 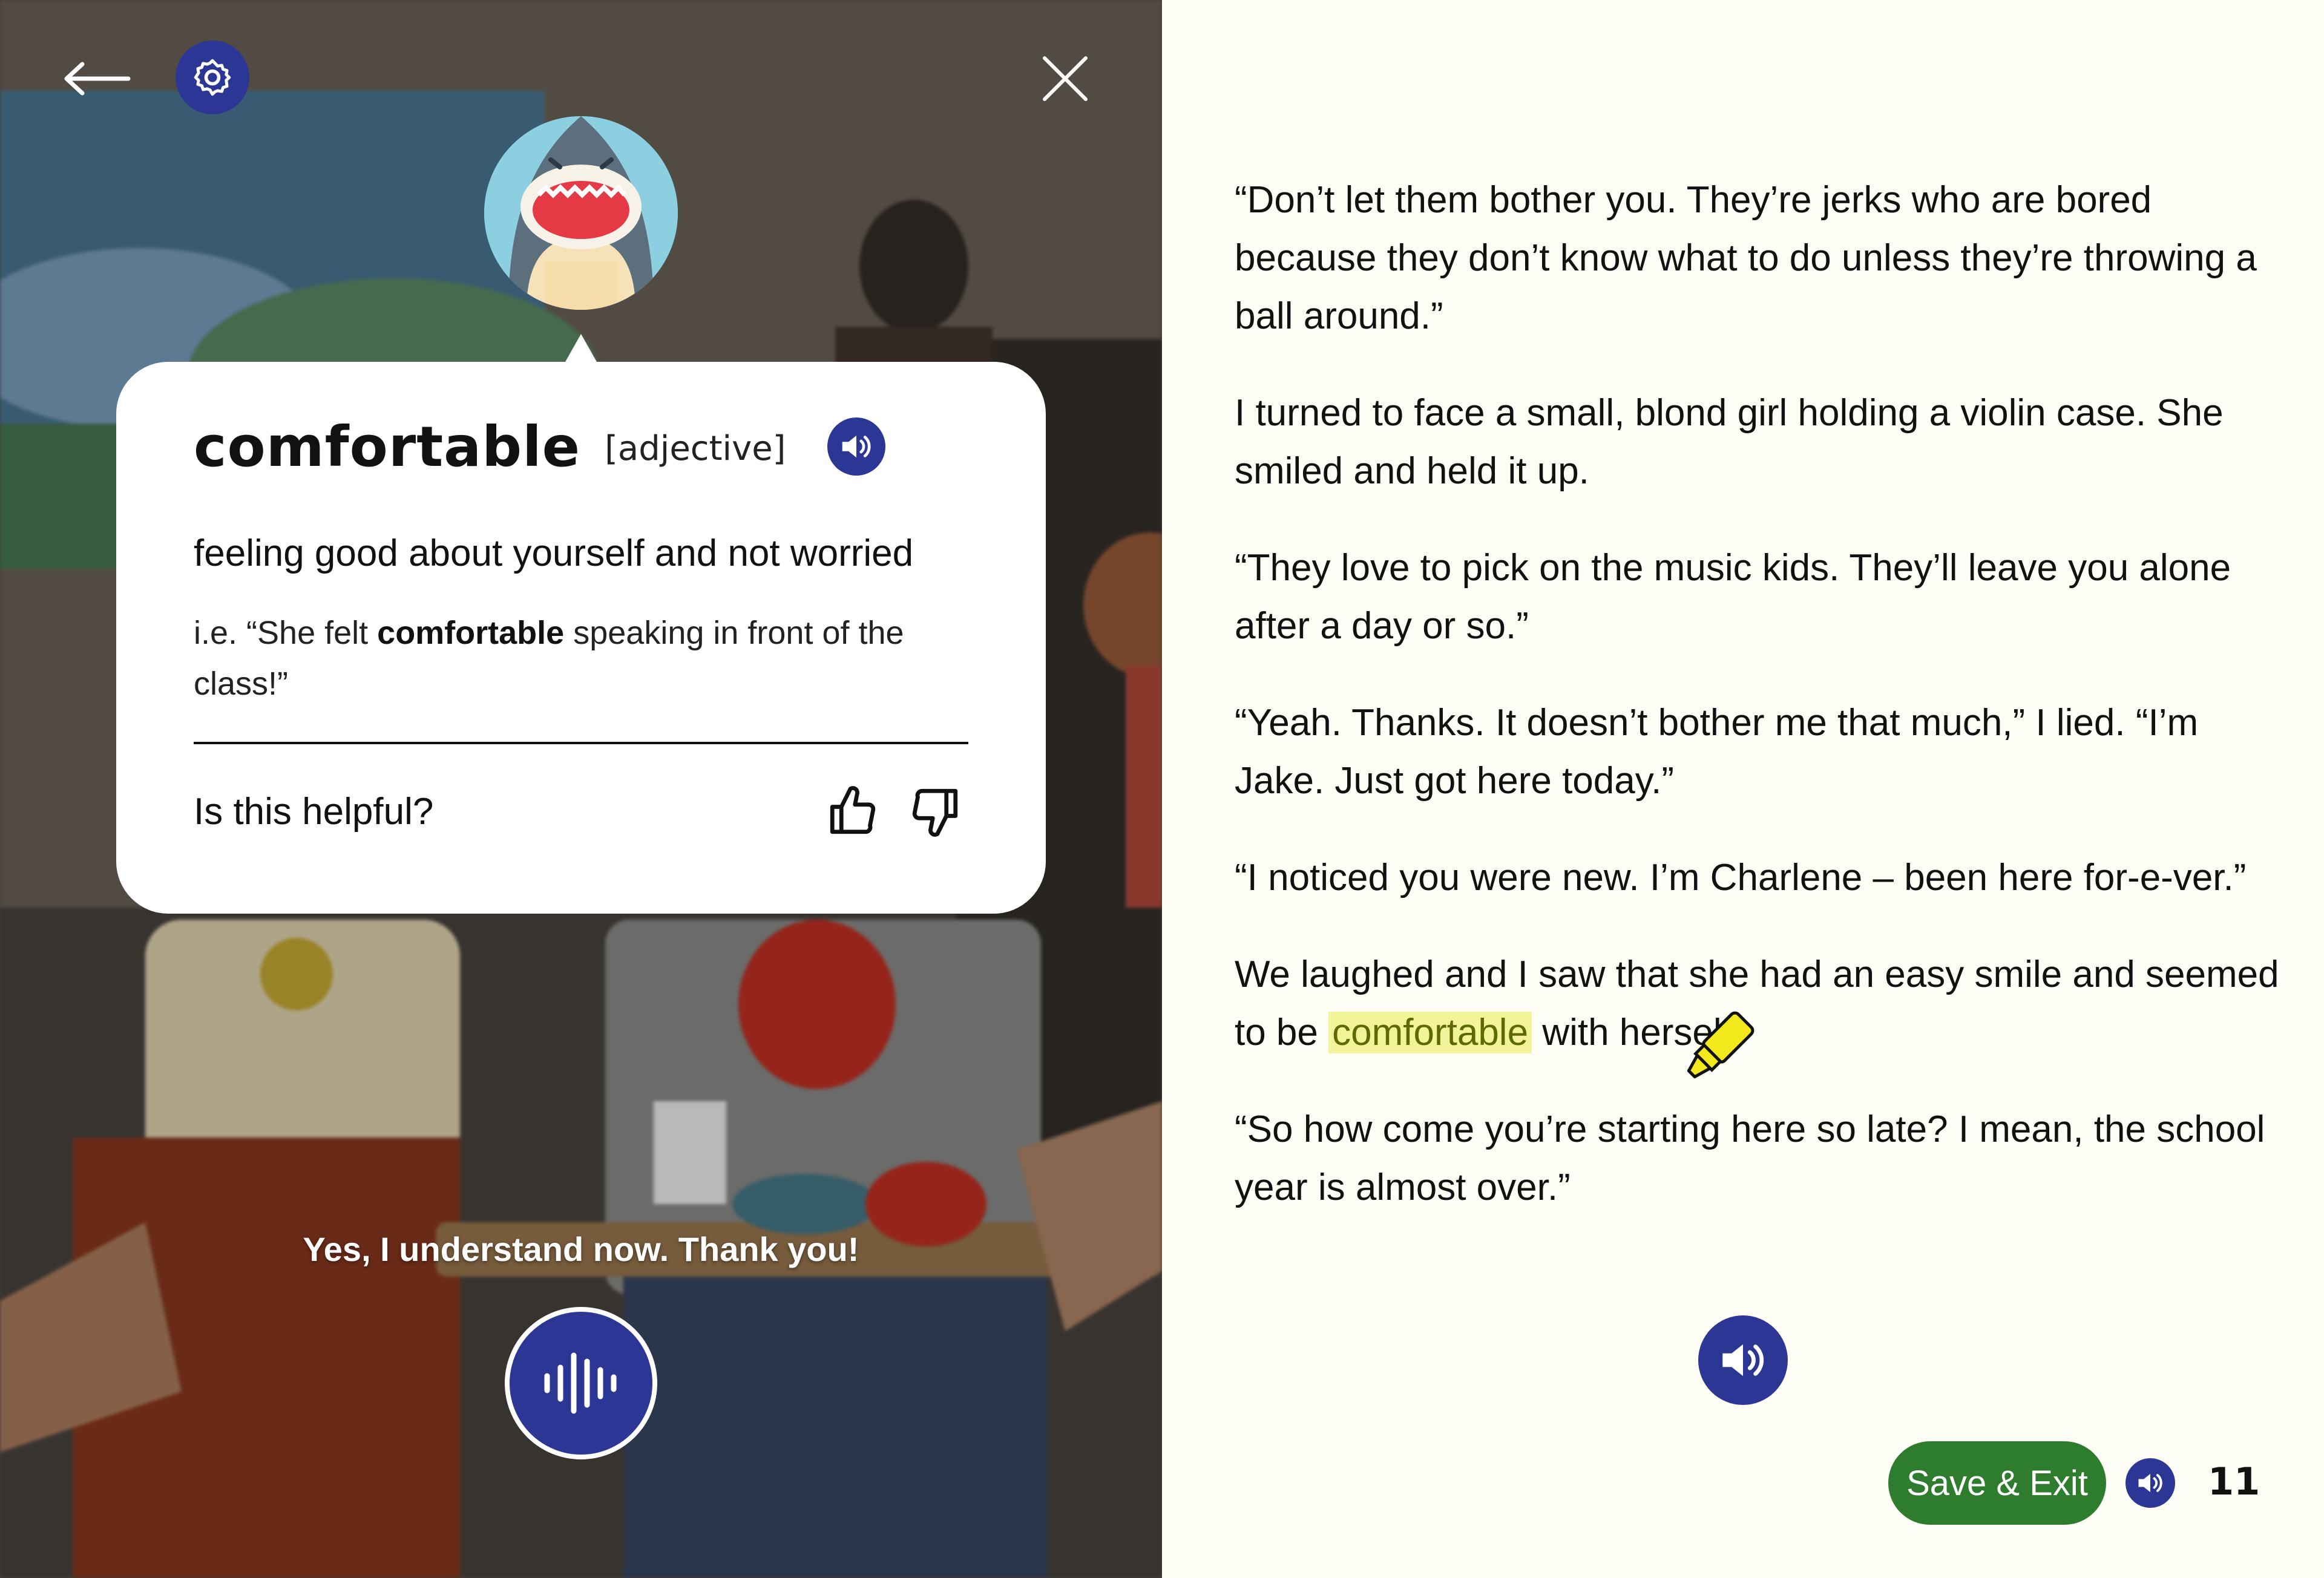 I want to click on shark-avatar, so click(x=581, y=213).